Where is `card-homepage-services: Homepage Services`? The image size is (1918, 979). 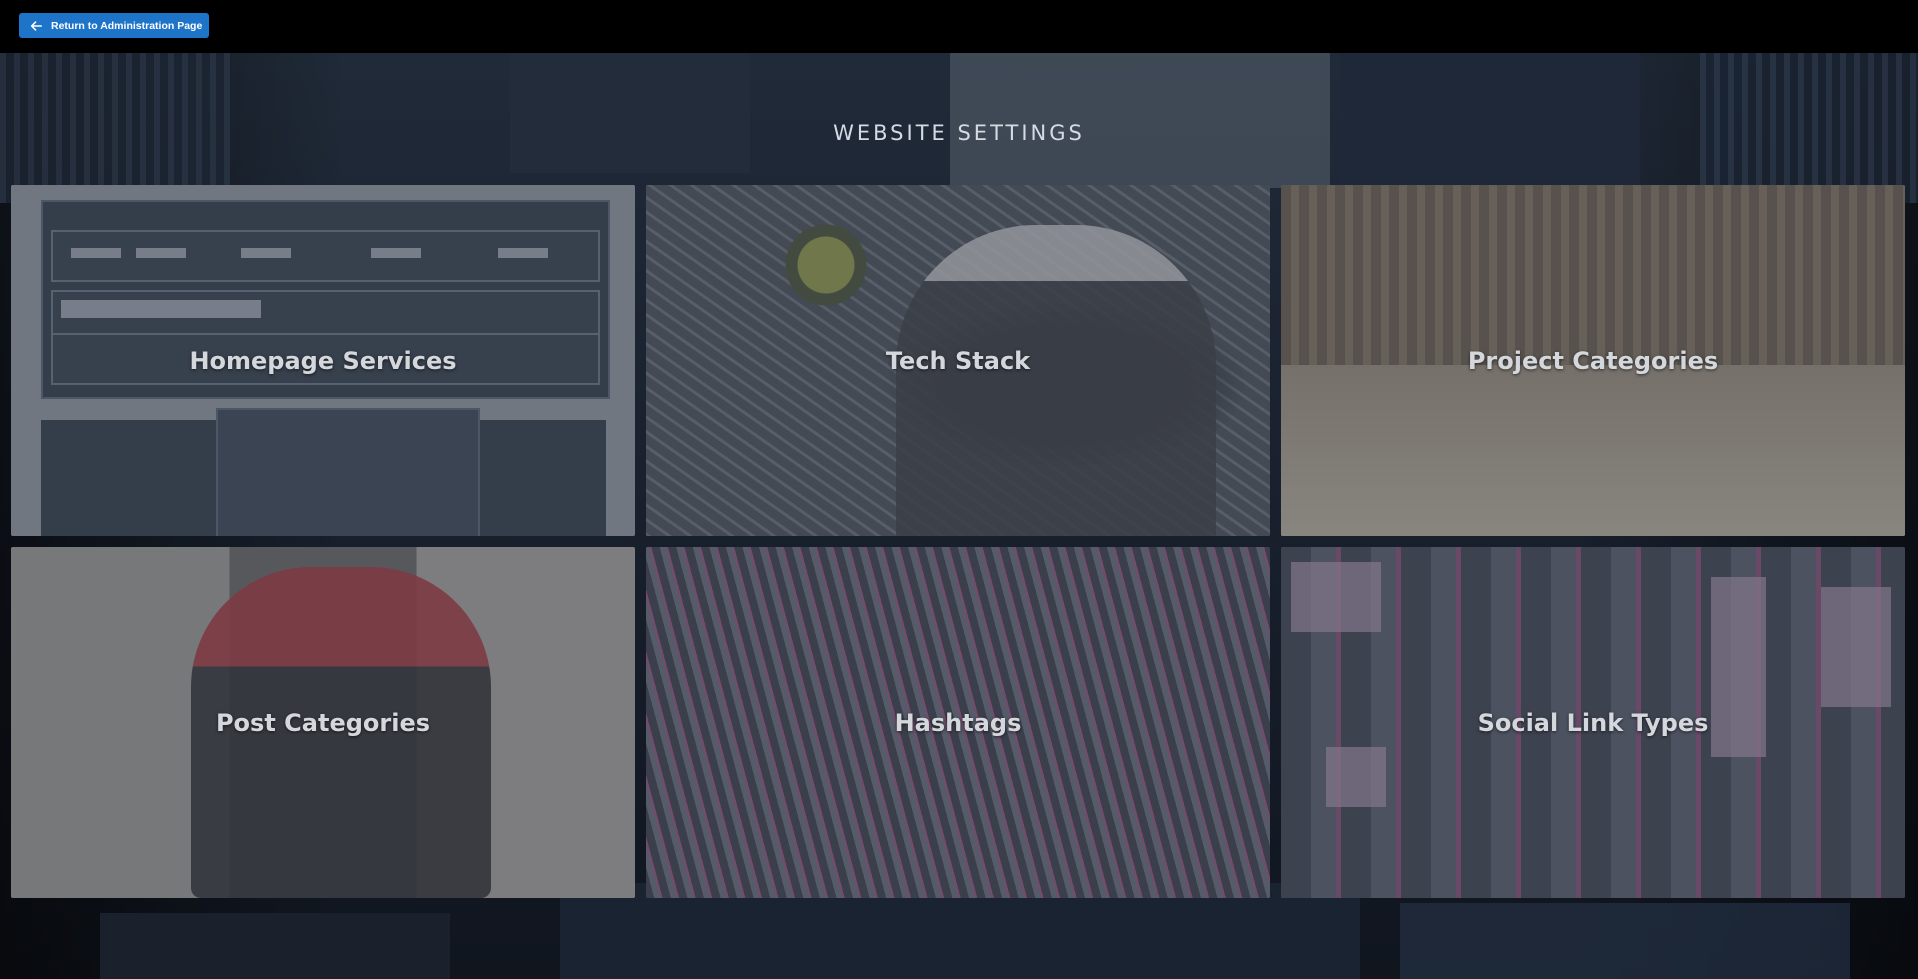 card-homepage-services: Homepage Services is located at coordinates (323, 360).